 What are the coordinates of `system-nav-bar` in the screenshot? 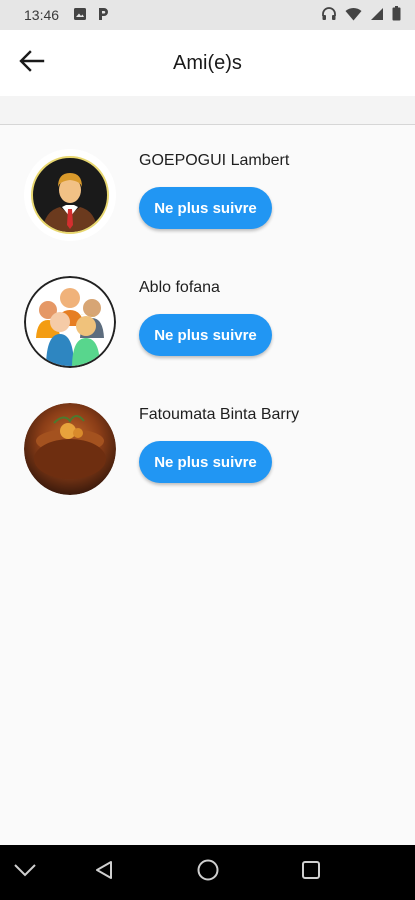 It's located at (207, 872).